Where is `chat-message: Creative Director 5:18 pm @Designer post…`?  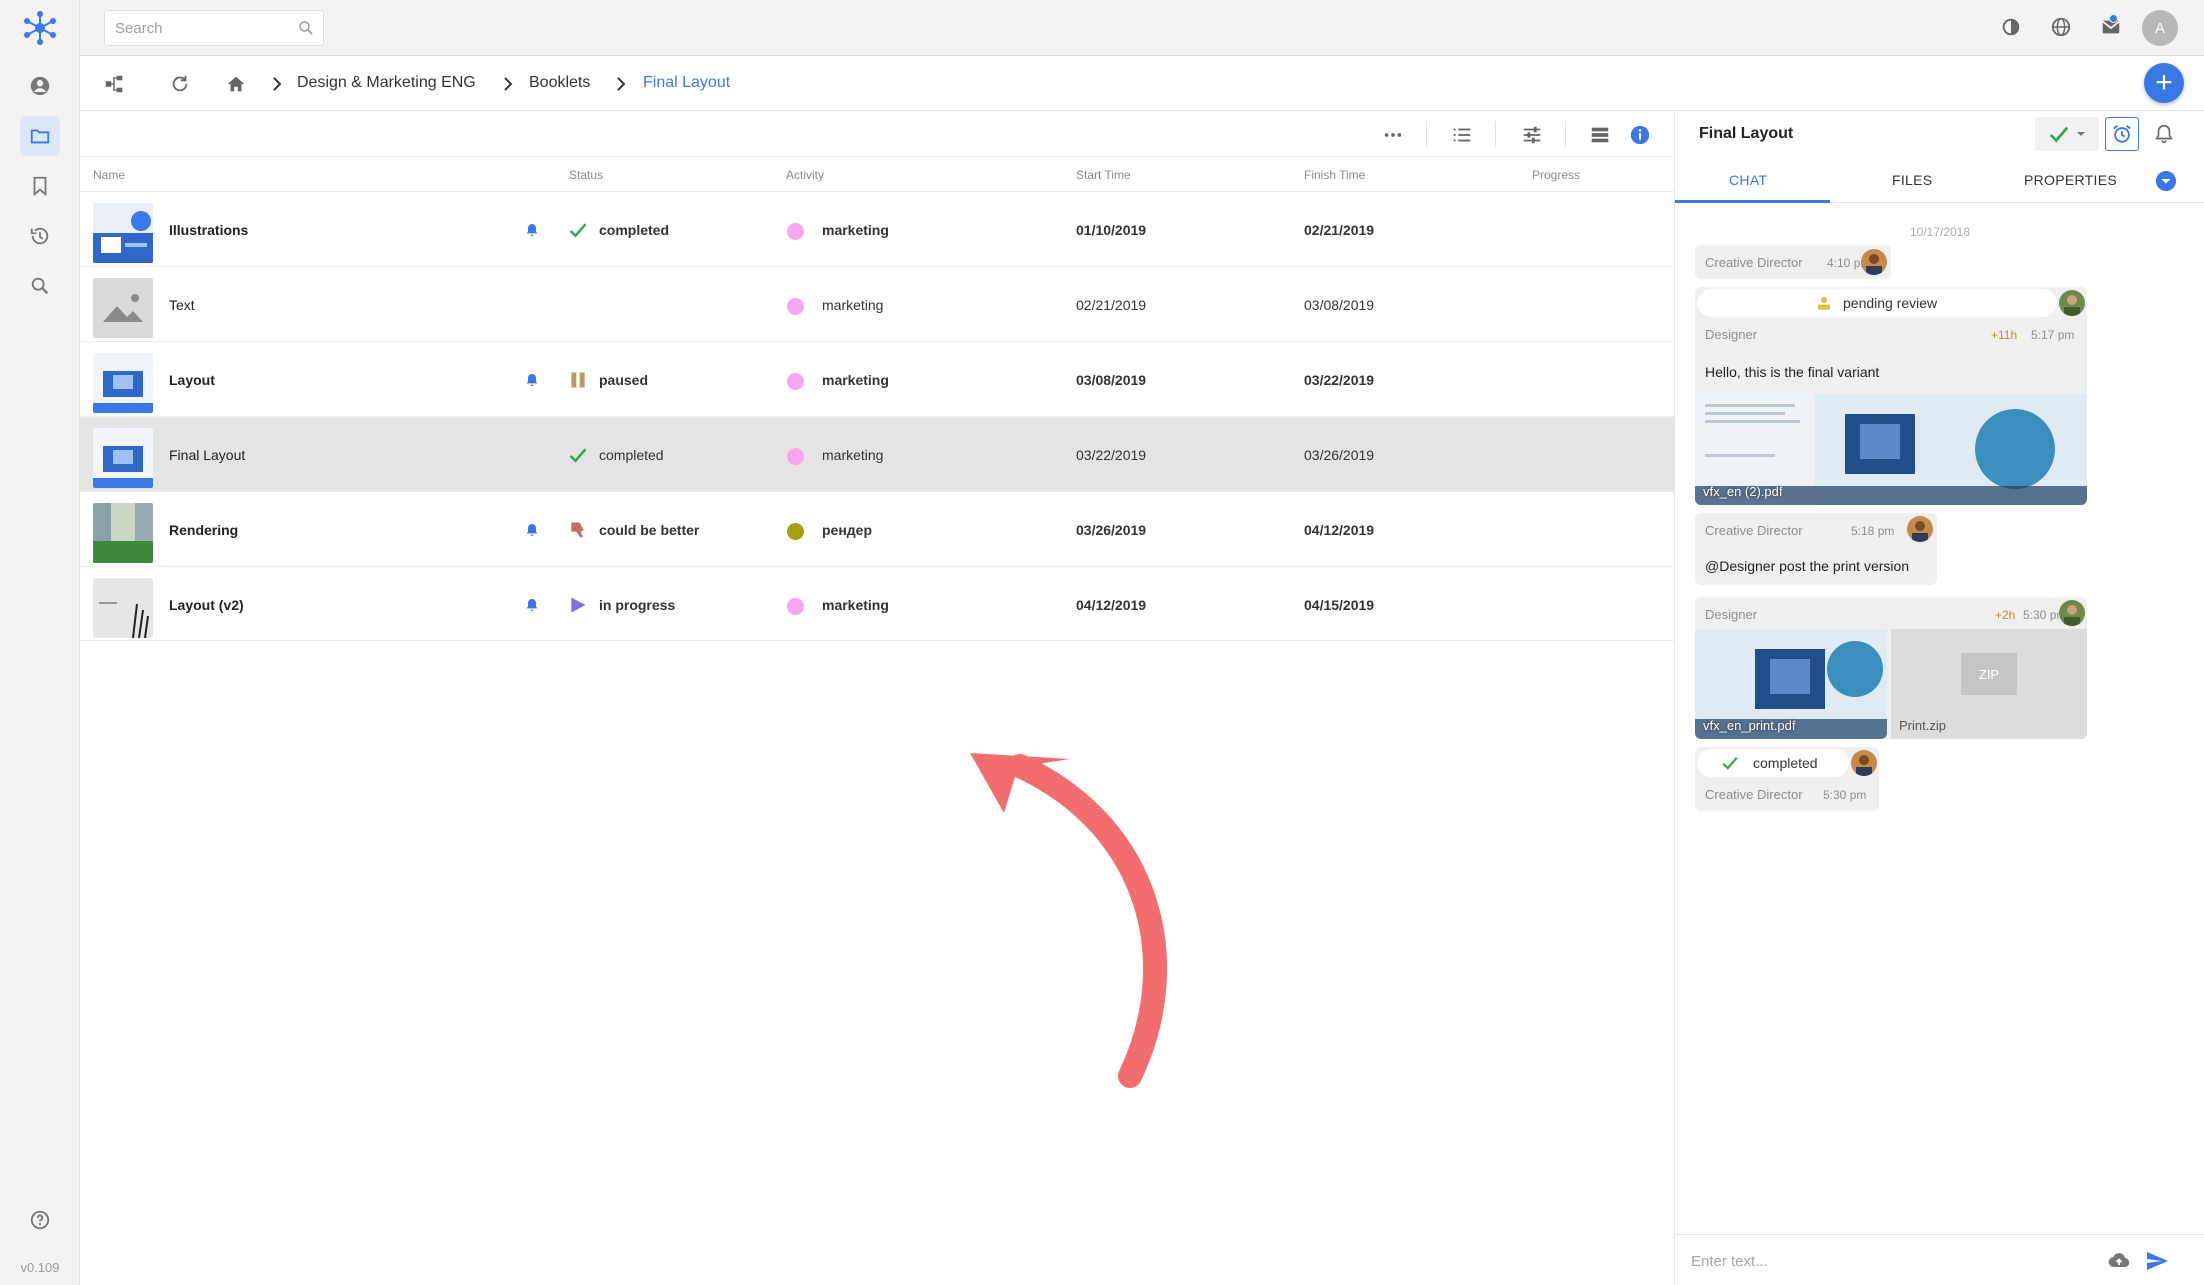 chat-message: Creative Director 5:18 pm @Designer post… is located at coordinates (1816, 549).